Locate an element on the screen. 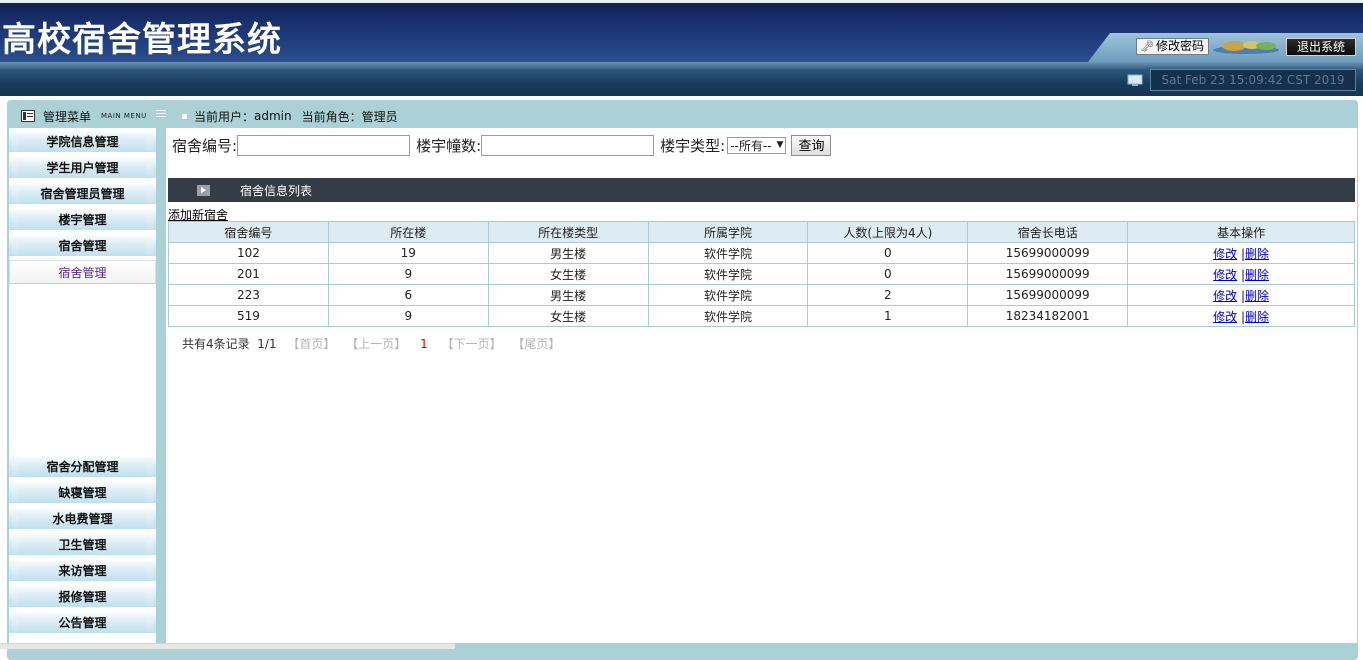  change-password-button: 🗝 修改密码 is located at coordinates (1172, 46).